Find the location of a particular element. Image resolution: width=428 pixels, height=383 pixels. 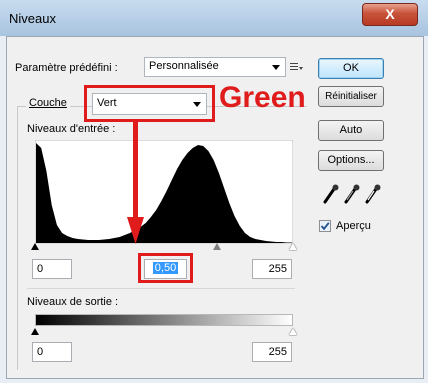

output-separator is located at coordinates (161, 288).